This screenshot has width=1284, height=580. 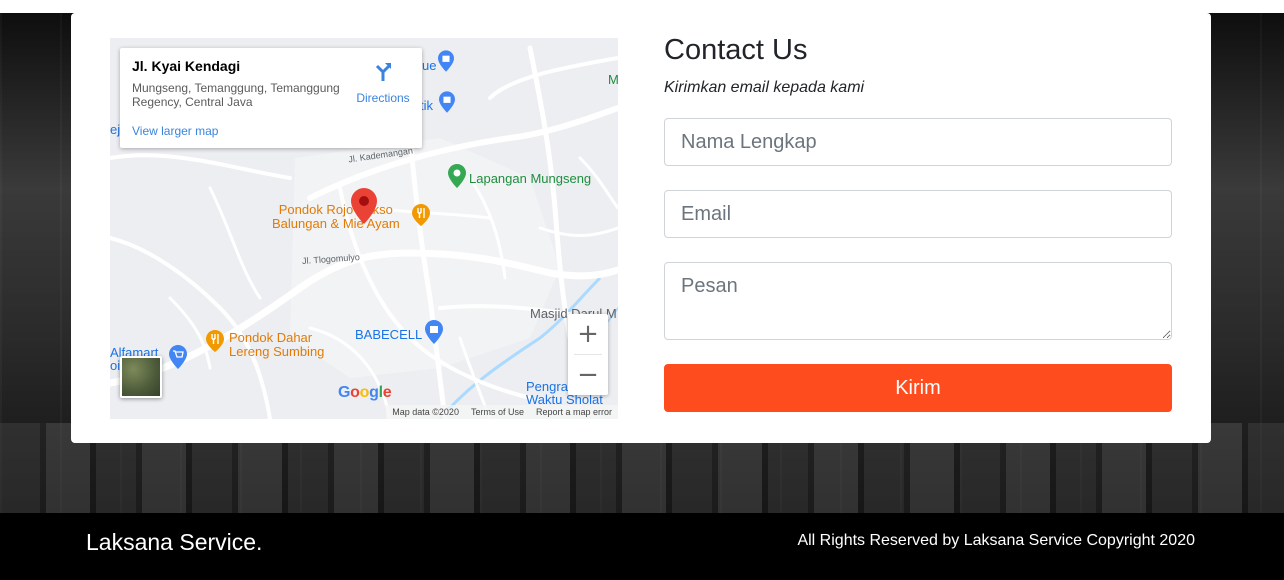 What do you see at coordinates (429, 65) in the screenshot?
I see `poi-fragment-ue: ue` at bounding box center [429, 65].